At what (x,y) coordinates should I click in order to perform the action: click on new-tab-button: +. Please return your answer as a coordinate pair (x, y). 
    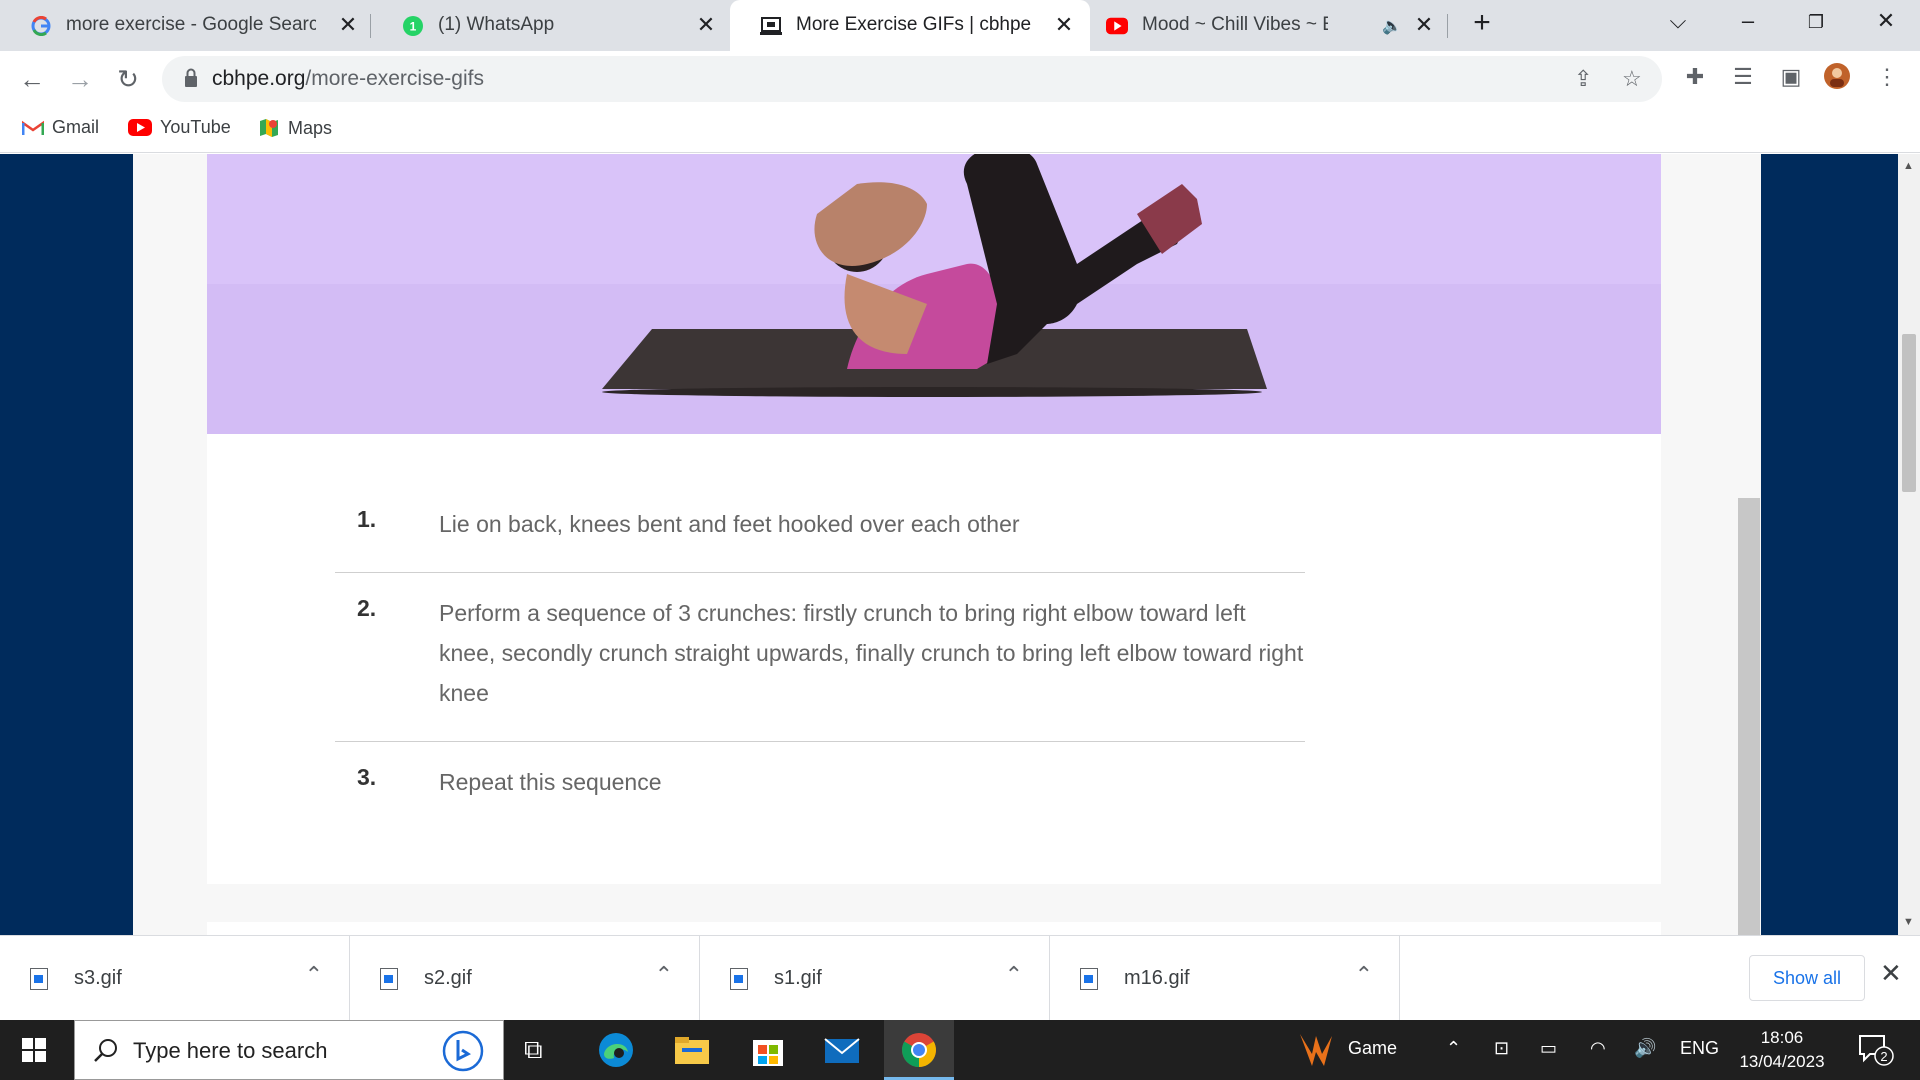
    Looking at the image, I should click on (1482, 23).